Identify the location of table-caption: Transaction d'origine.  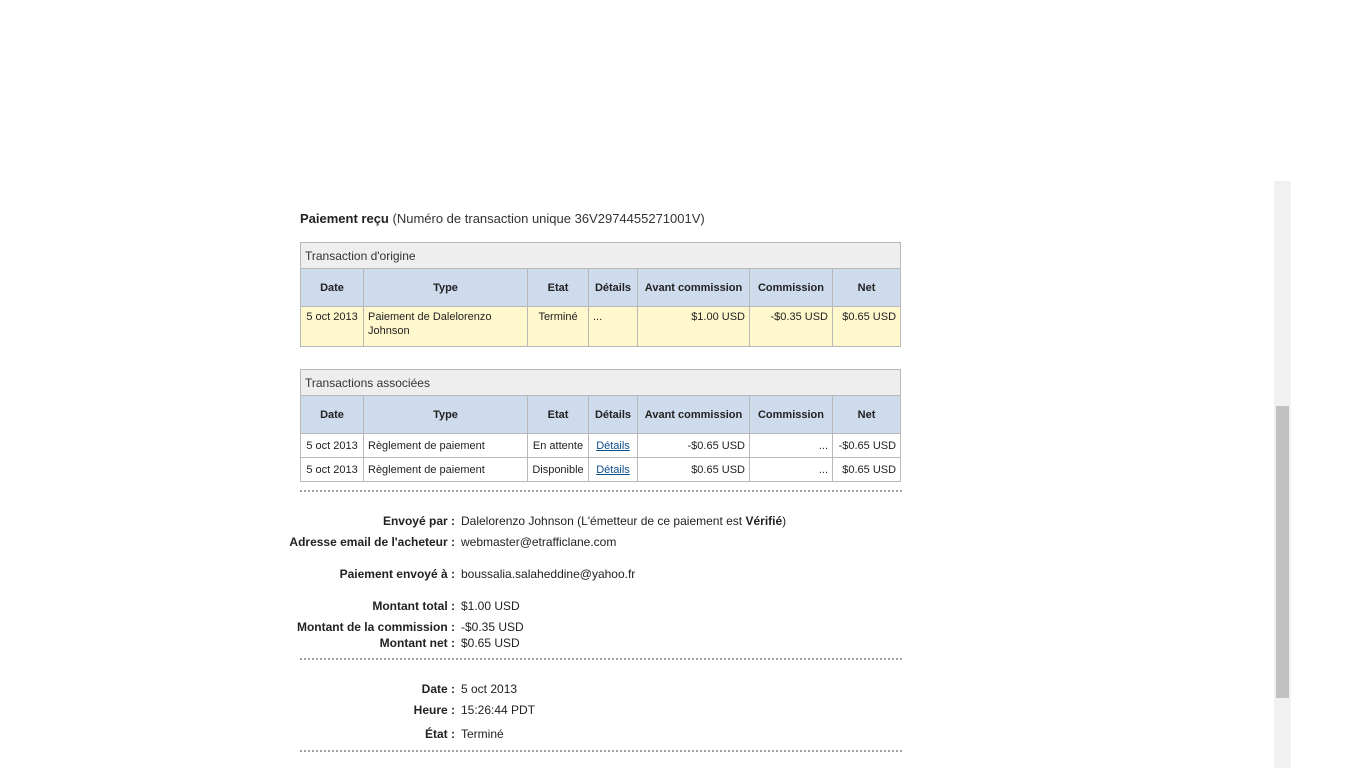
(600, 255).